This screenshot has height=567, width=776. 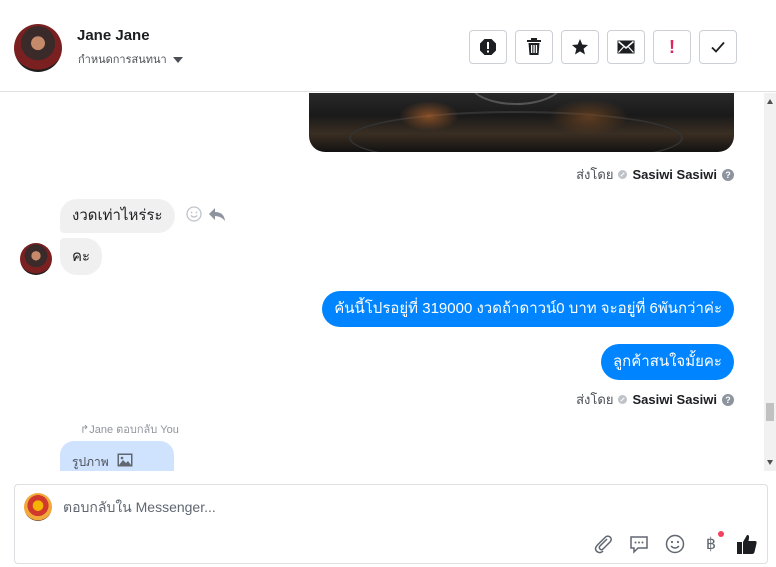 I want to click on reply-indicator-icon: ↱, so click(x=85, y=430).